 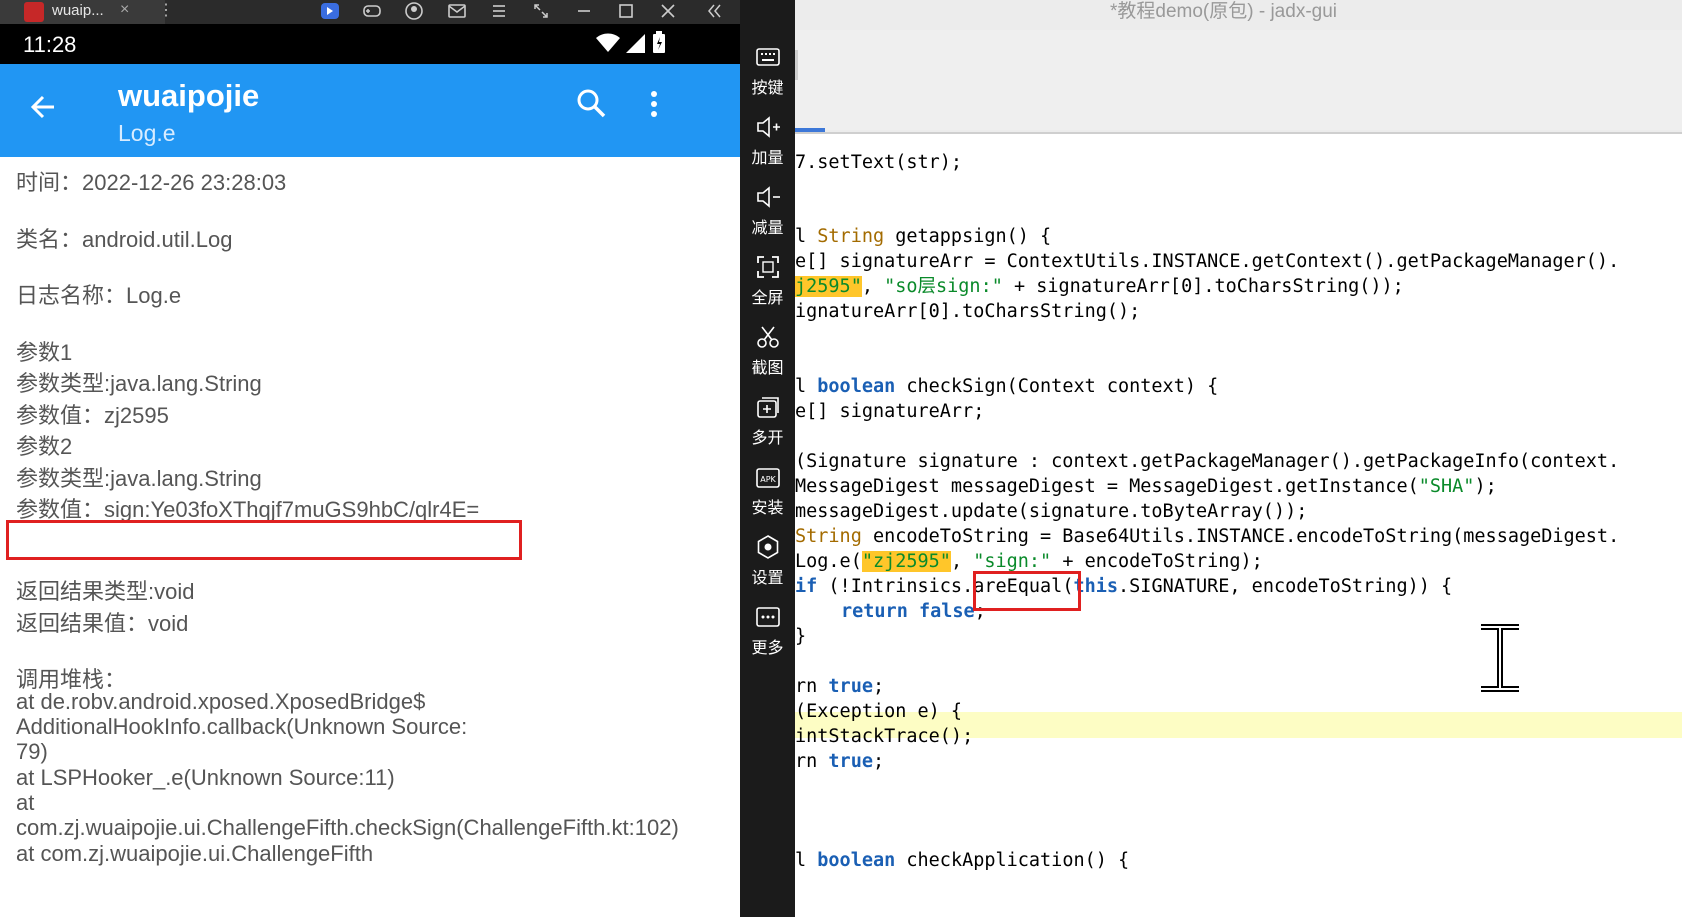 I want to click on mail-icon, so click(x=457, y=11).